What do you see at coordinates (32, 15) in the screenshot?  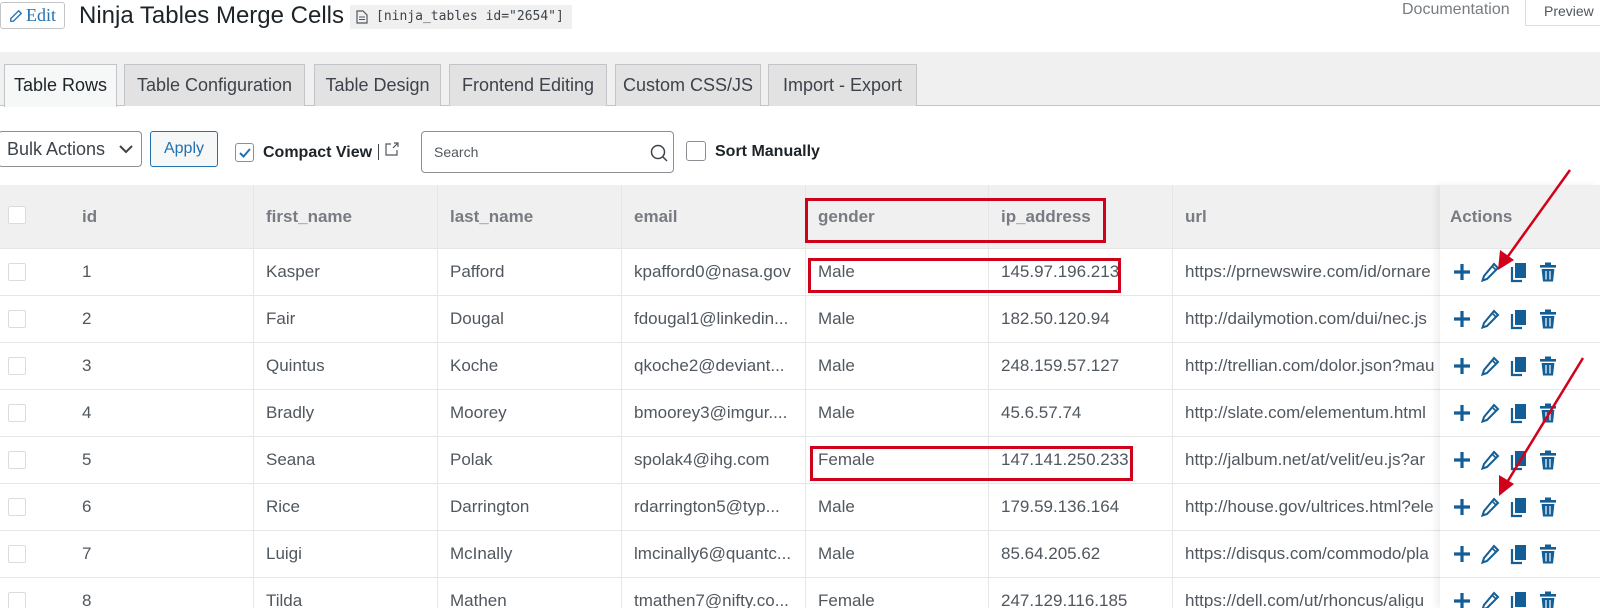 I see `edit-button: Edit` at bounding box center [32, 15].